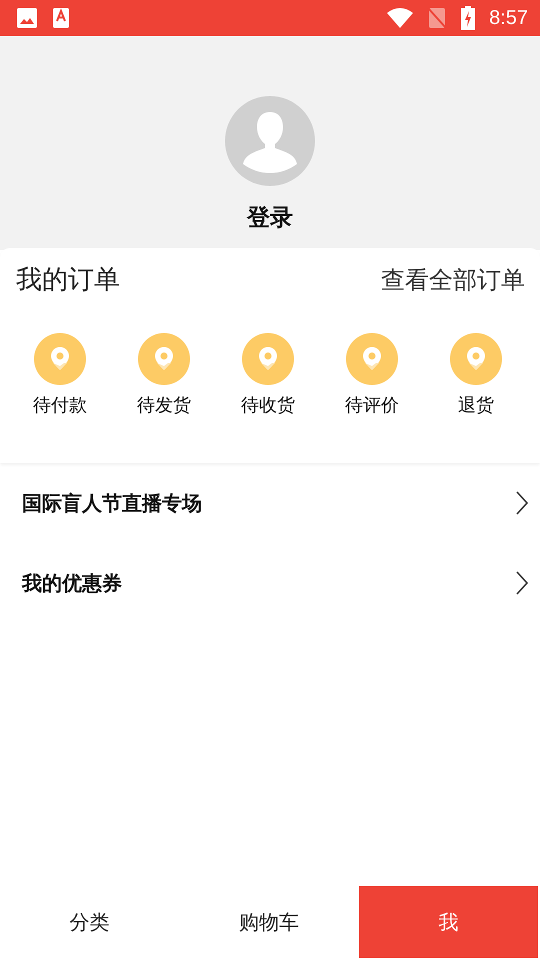  Describe the element at coordinates (448, 922) in the screenshot. I see `nav-tab: 我` at that location.